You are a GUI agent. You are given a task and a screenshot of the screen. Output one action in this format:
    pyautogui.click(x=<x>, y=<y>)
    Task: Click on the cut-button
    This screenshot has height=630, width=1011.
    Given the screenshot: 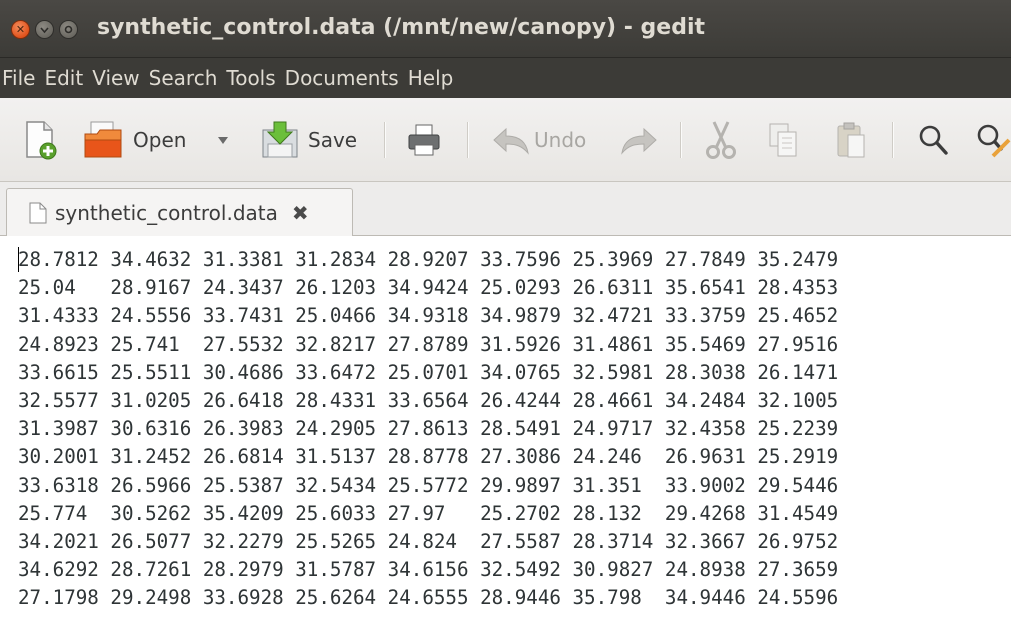 What is the action you would take?
    pyautogui.click(x=721, y=140)
    